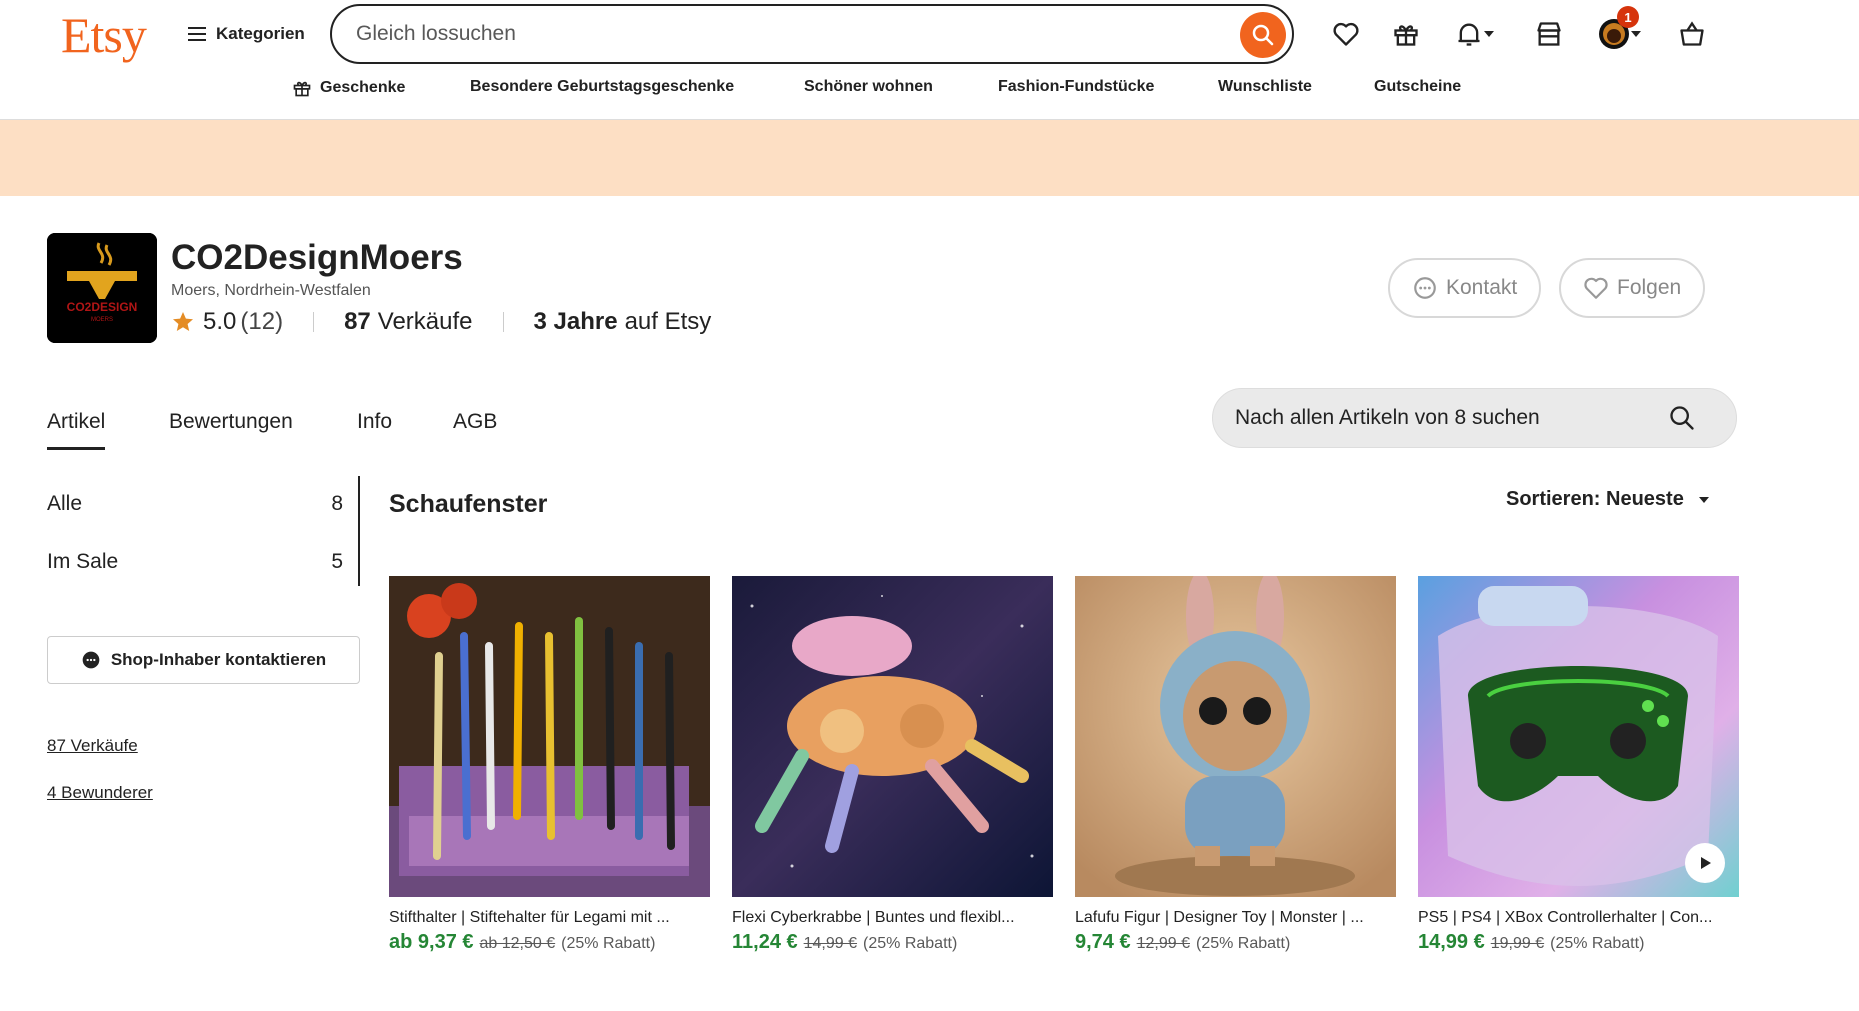 This screenshot has width=1859, height=1011. I want to click on shop-location: Moers, Nordrhein-Westfalen, so click(271, 290).